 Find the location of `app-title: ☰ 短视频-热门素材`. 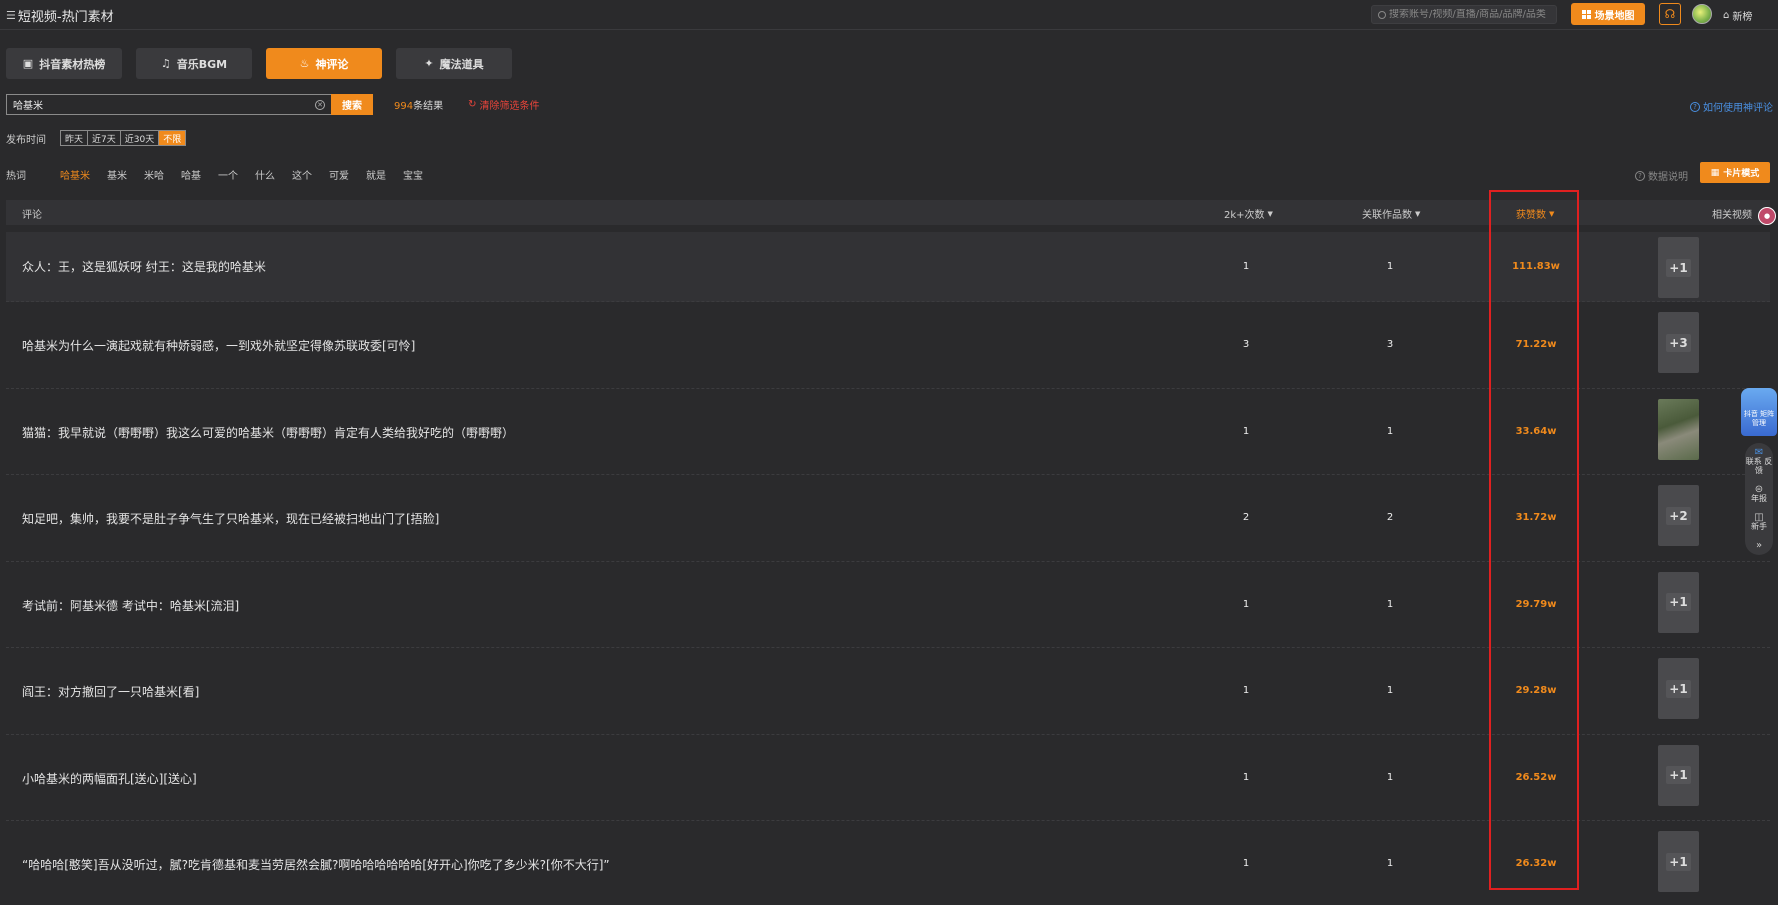

app-title: ☰ 短视频-热门素材 is located at coordinates (60, 15).